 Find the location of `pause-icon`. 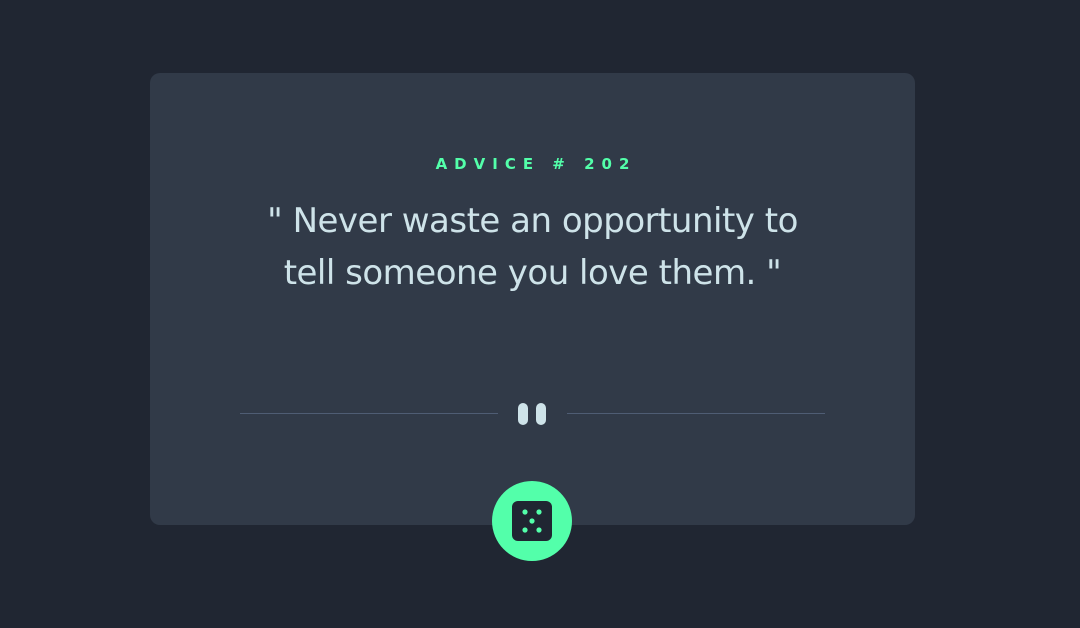

pause-icon is located at coordinates (533, 414).